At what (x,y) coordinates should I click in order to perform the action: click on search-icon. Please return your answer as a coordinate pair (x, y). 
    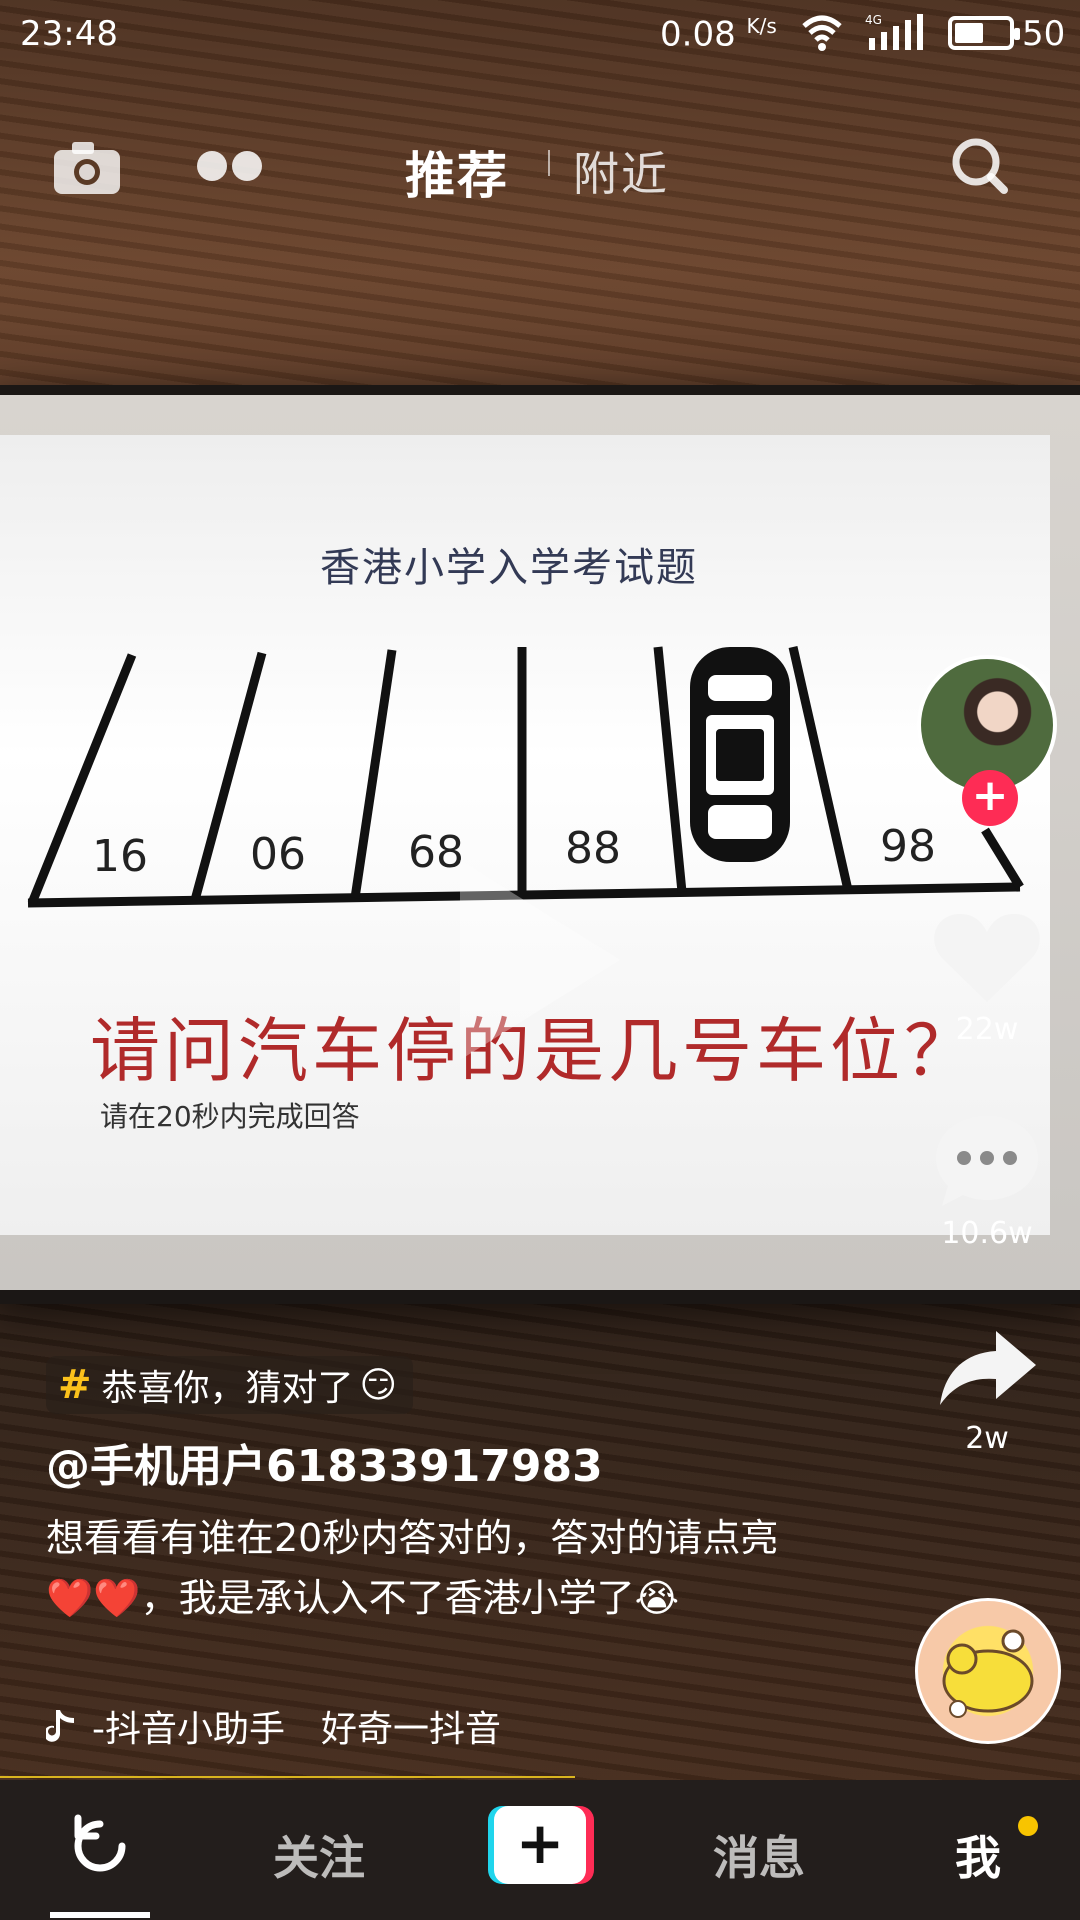
    Looking at the image, I should click on (980, 166).